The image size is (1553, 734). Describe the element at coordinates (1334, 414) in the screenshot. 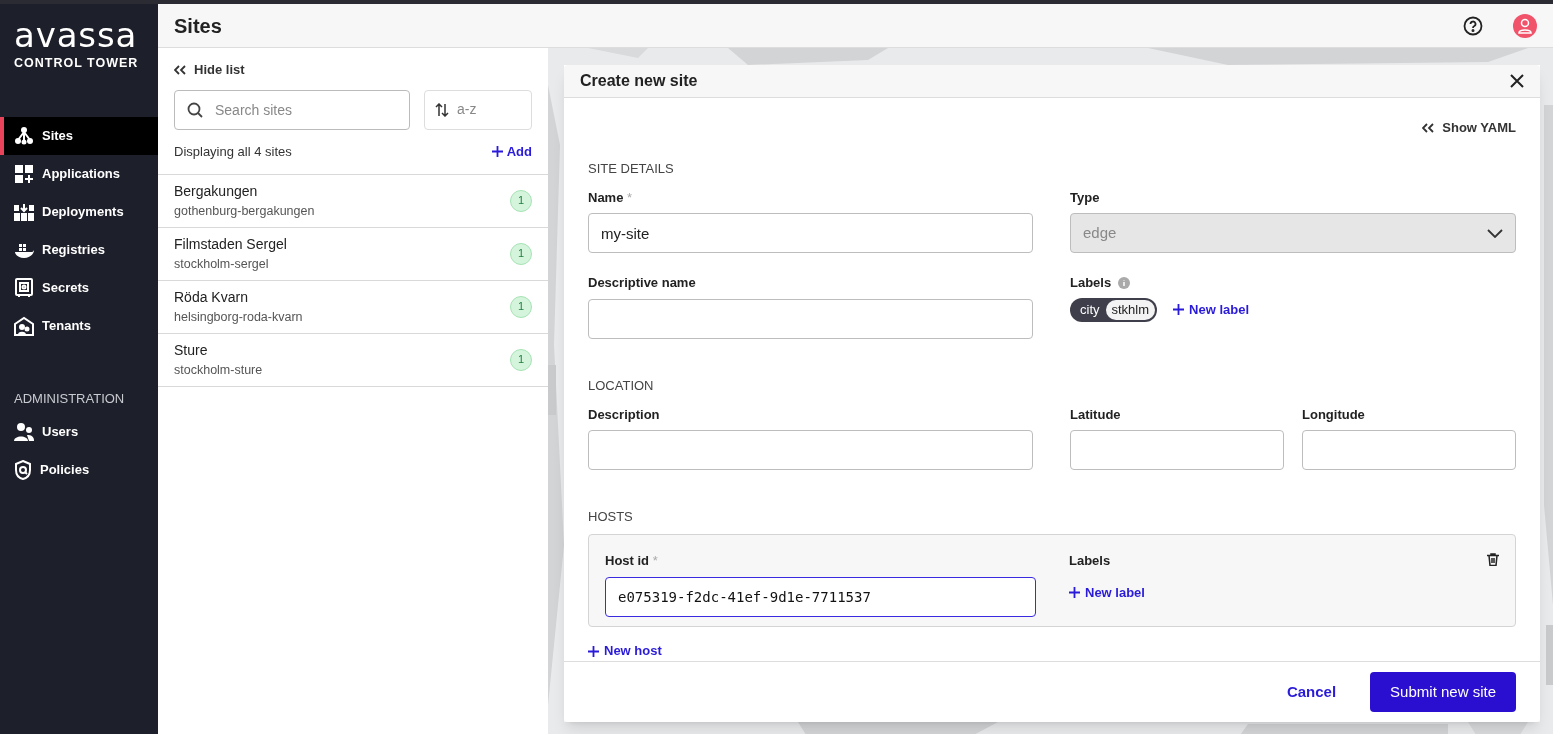

I see `field-label: Longitude` at that location.